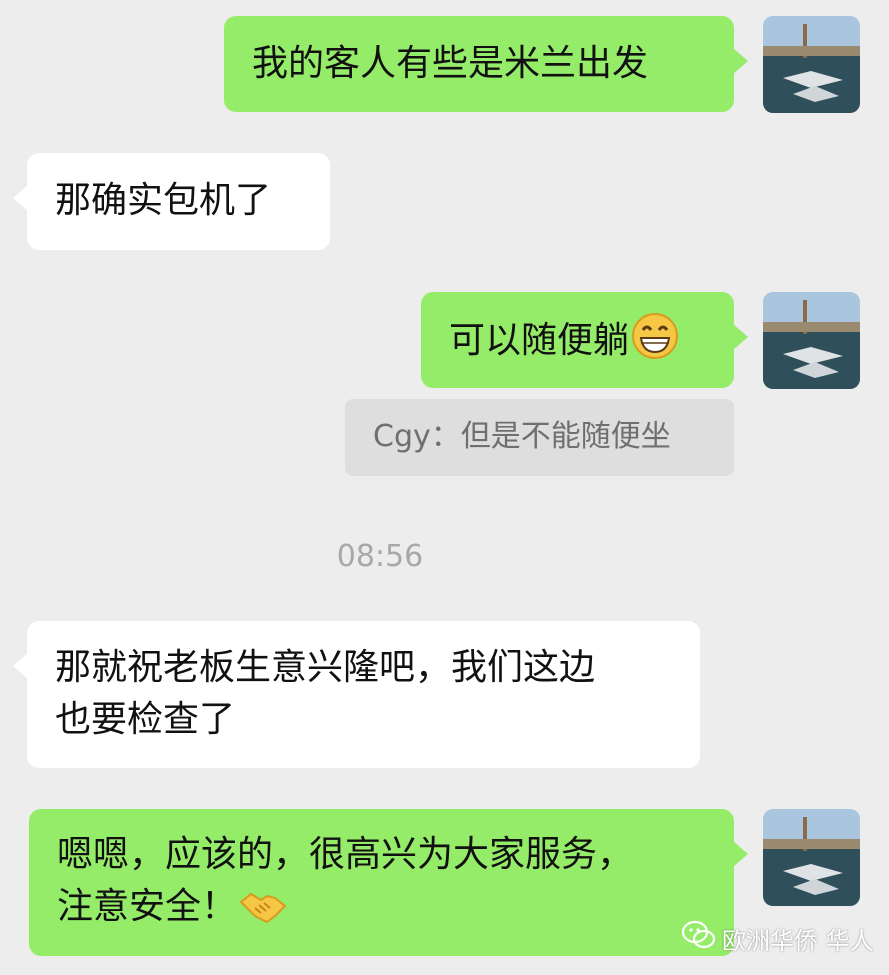  I want to click on message-bubble-incoming: 那确实包机了, so click(171, 201).